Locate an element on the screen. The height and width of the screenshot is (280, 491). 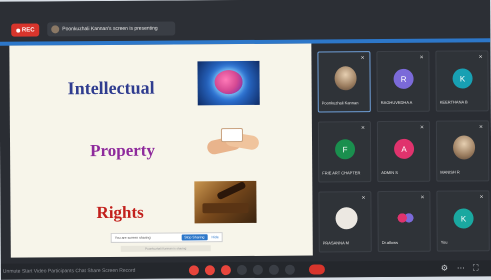
participant-name: You is located at coordinates (444, 242).